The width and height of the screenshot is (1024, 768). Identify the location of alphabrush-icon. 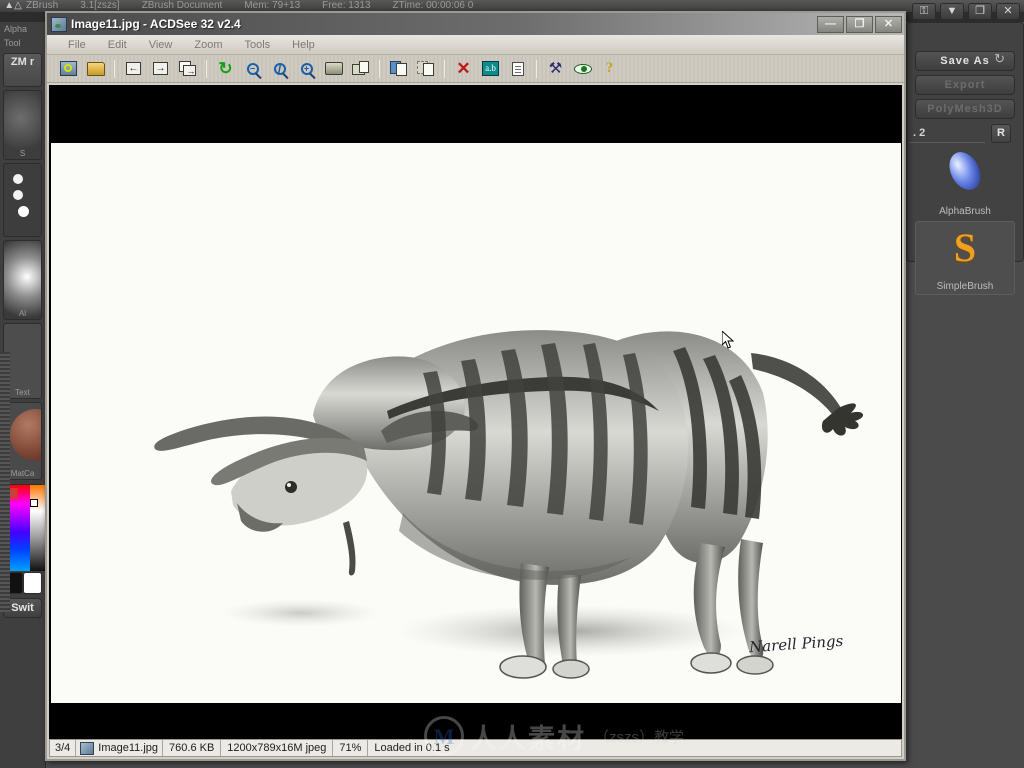
(965, 171).